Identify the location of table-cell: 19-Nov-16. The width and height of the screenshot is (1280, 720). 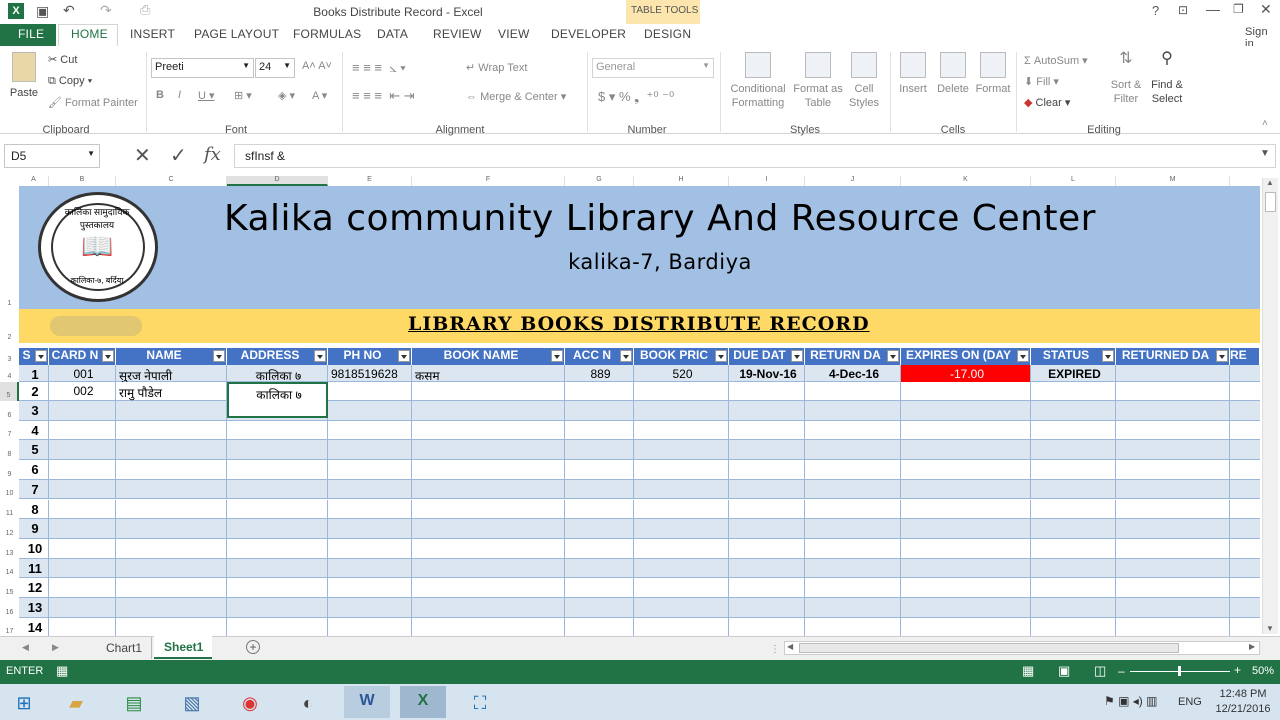
(767, 373).